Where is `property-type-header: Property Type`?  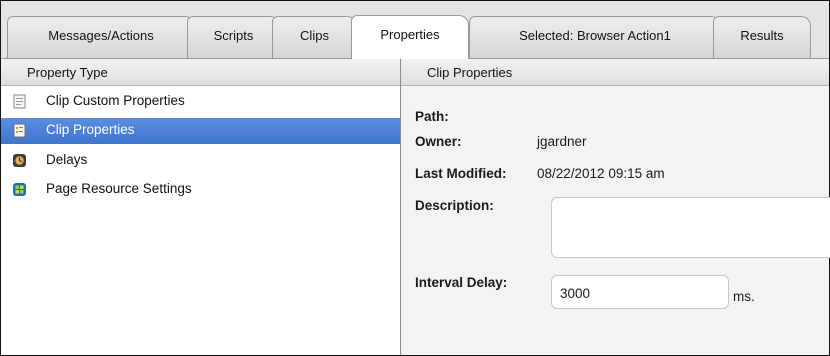
property-type-header: Property Type is located at coordinates (200, 72).